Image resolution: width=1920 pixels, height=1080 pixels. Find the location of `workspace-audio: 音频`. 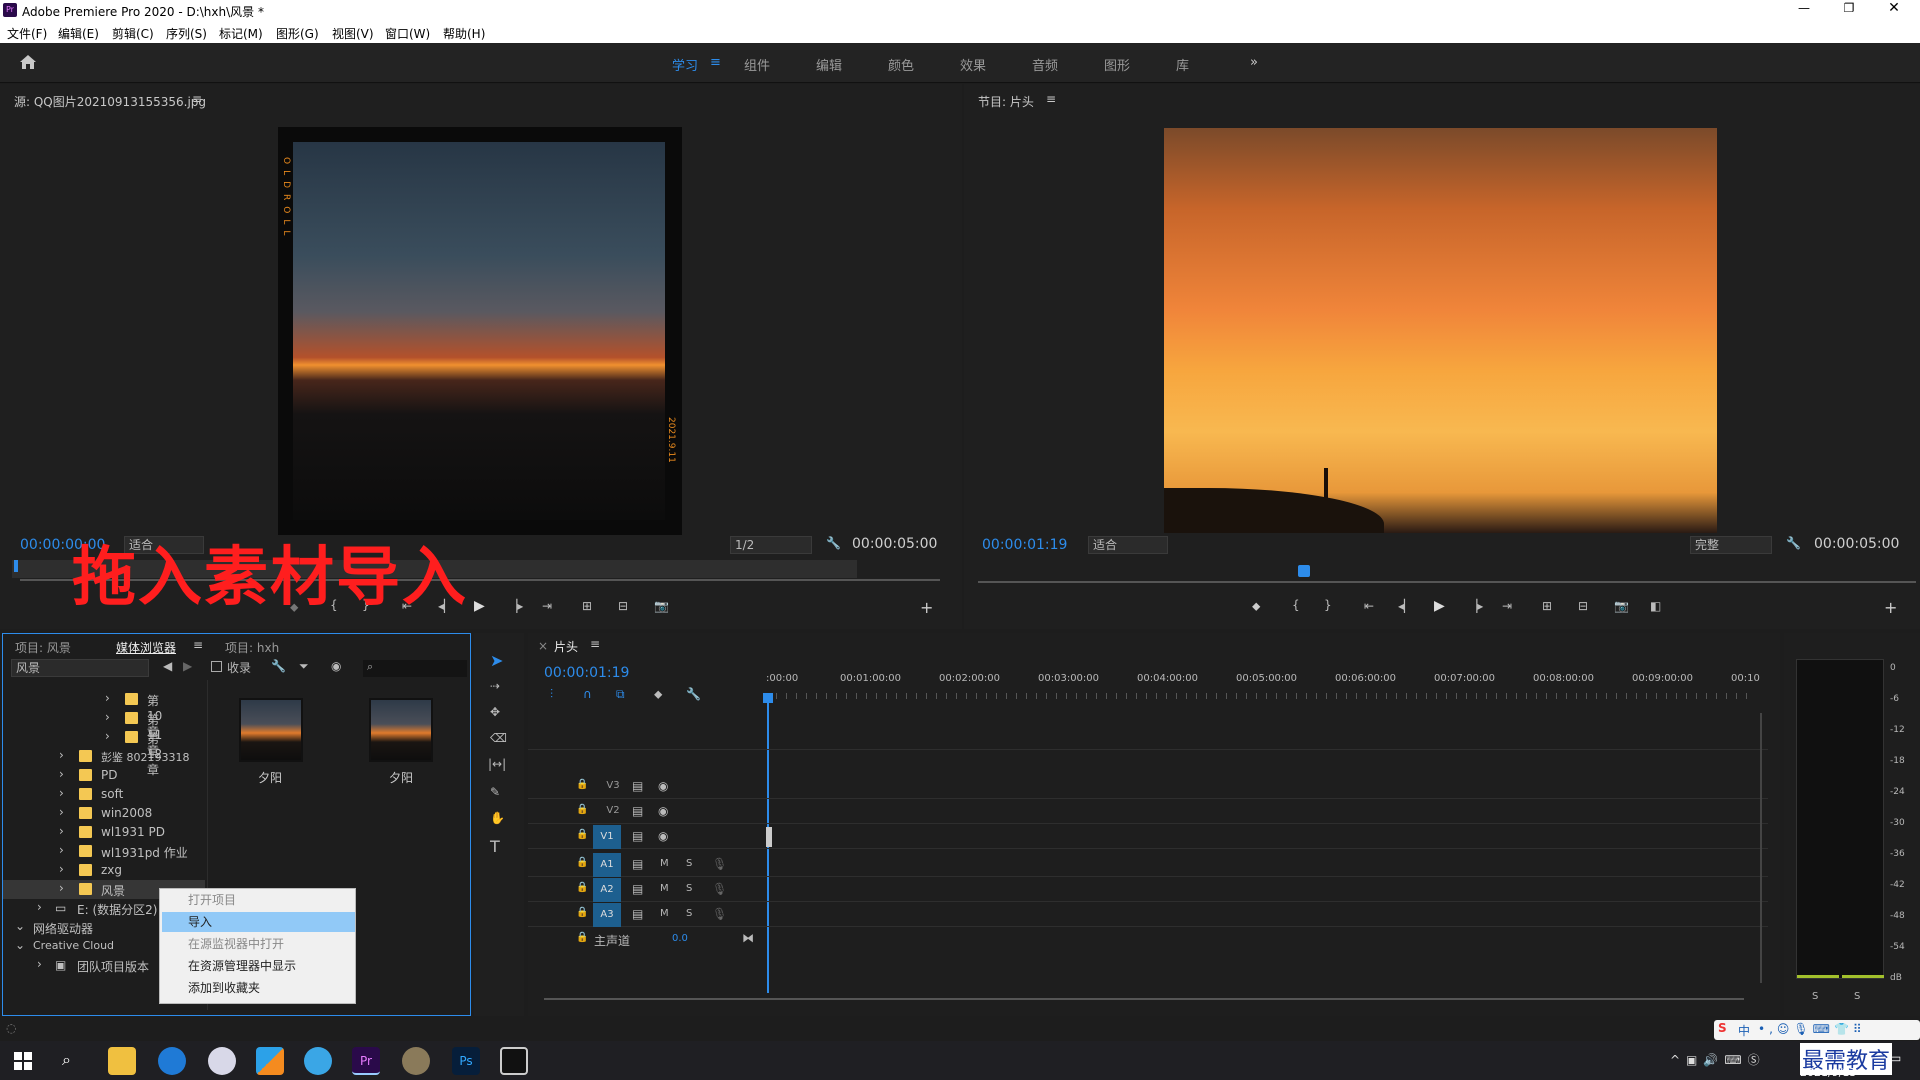

workspace-audio: 音频 is located at coordinates (1045, 64).